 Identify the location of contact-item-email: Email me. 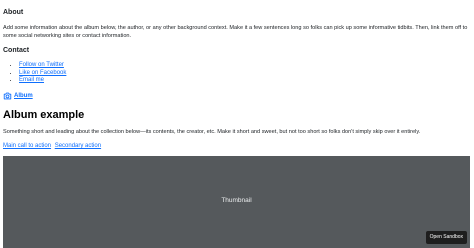
(42, 81).